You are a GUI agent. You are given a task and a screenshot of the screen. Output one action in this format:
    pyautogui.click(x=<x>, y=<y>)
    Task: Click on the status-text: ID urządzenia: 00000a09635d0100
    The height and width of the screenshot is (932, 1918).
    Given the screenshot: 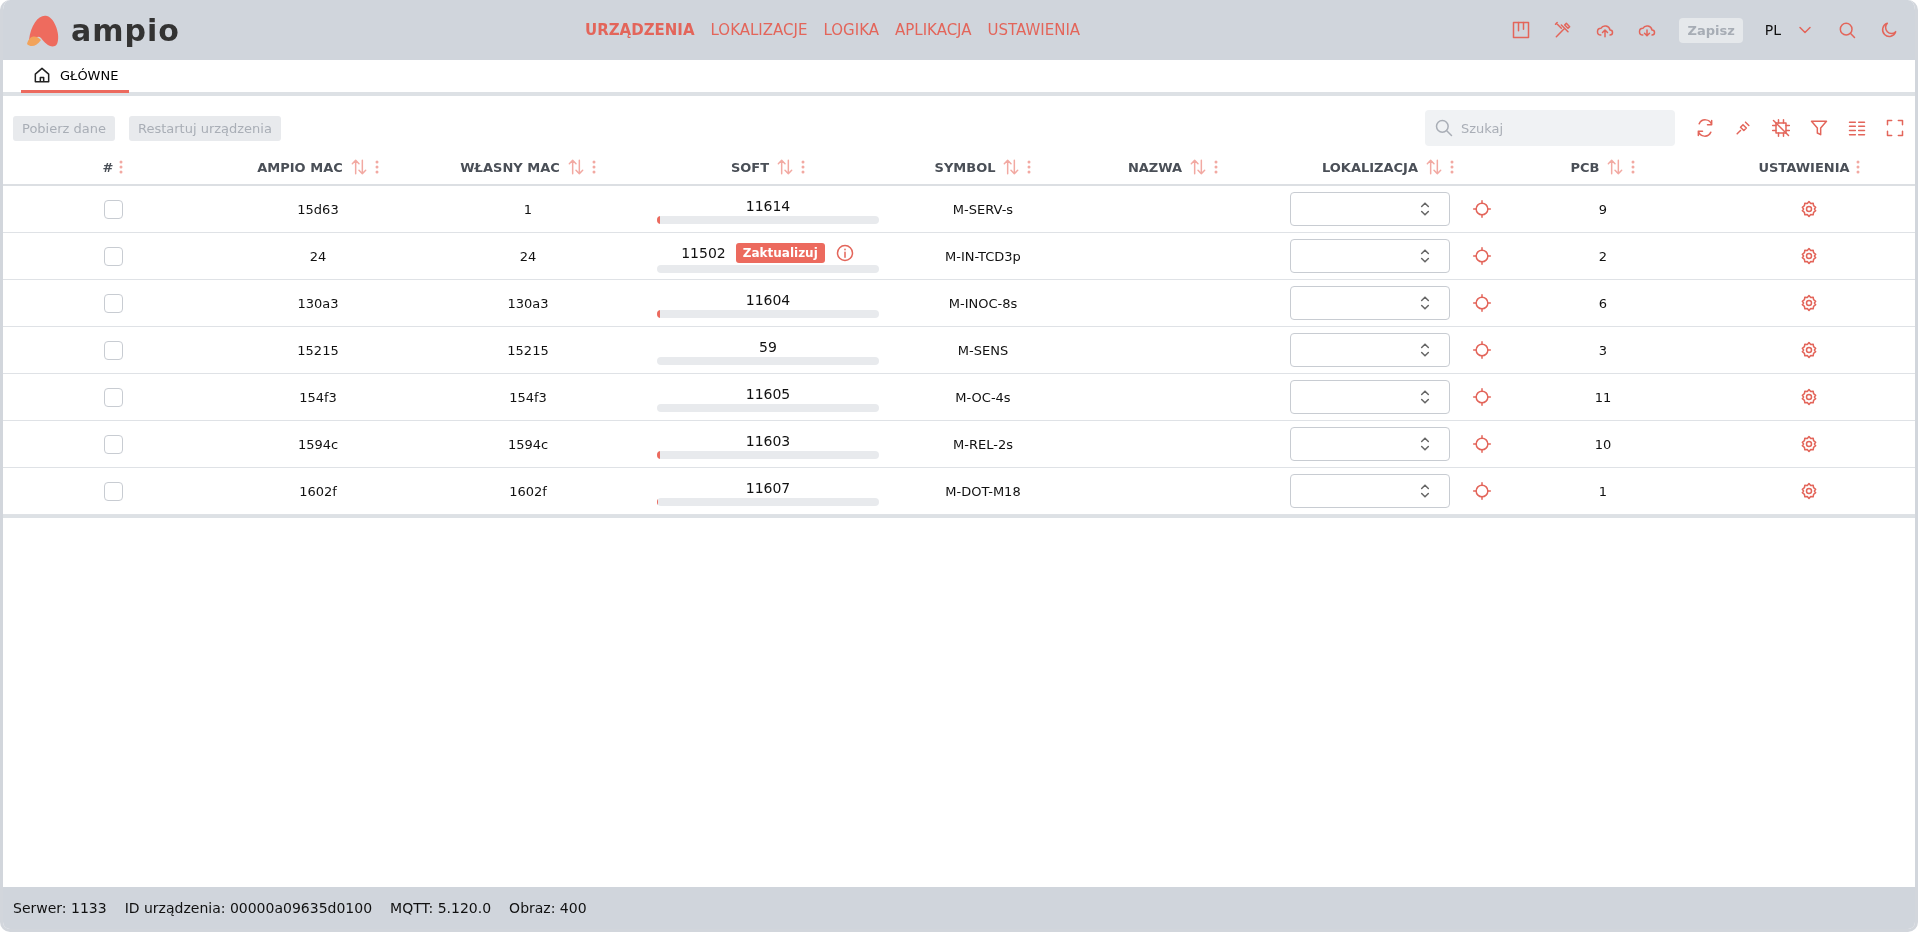 What is the action you would take?
    pyautogui.click(x=248, y=908)
    